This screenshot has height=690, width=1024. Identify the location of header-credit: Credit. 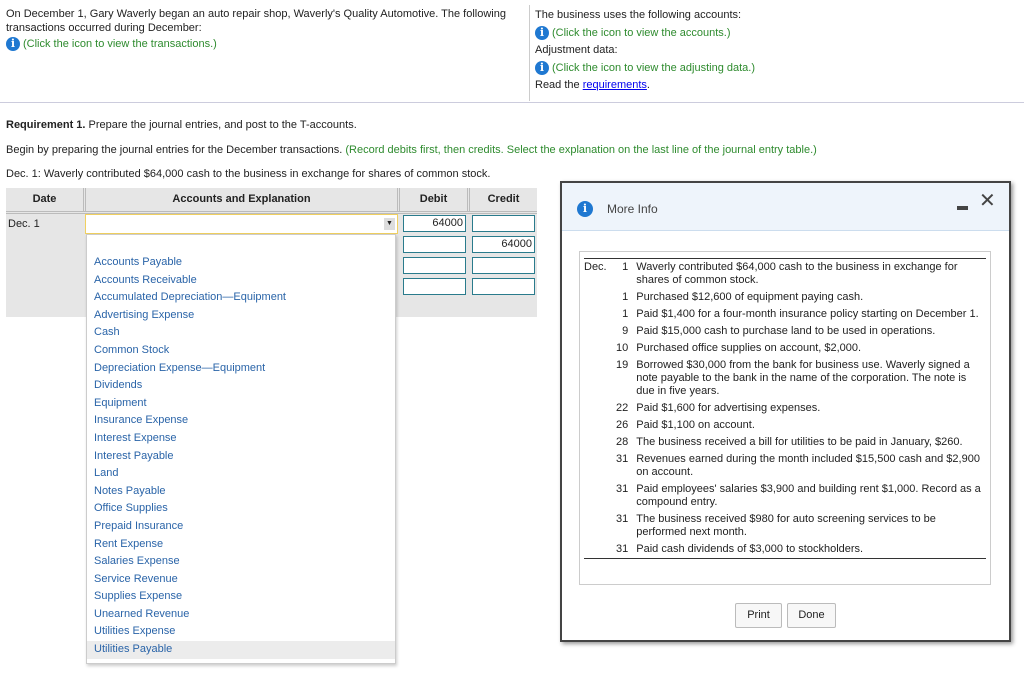
(503, 199).